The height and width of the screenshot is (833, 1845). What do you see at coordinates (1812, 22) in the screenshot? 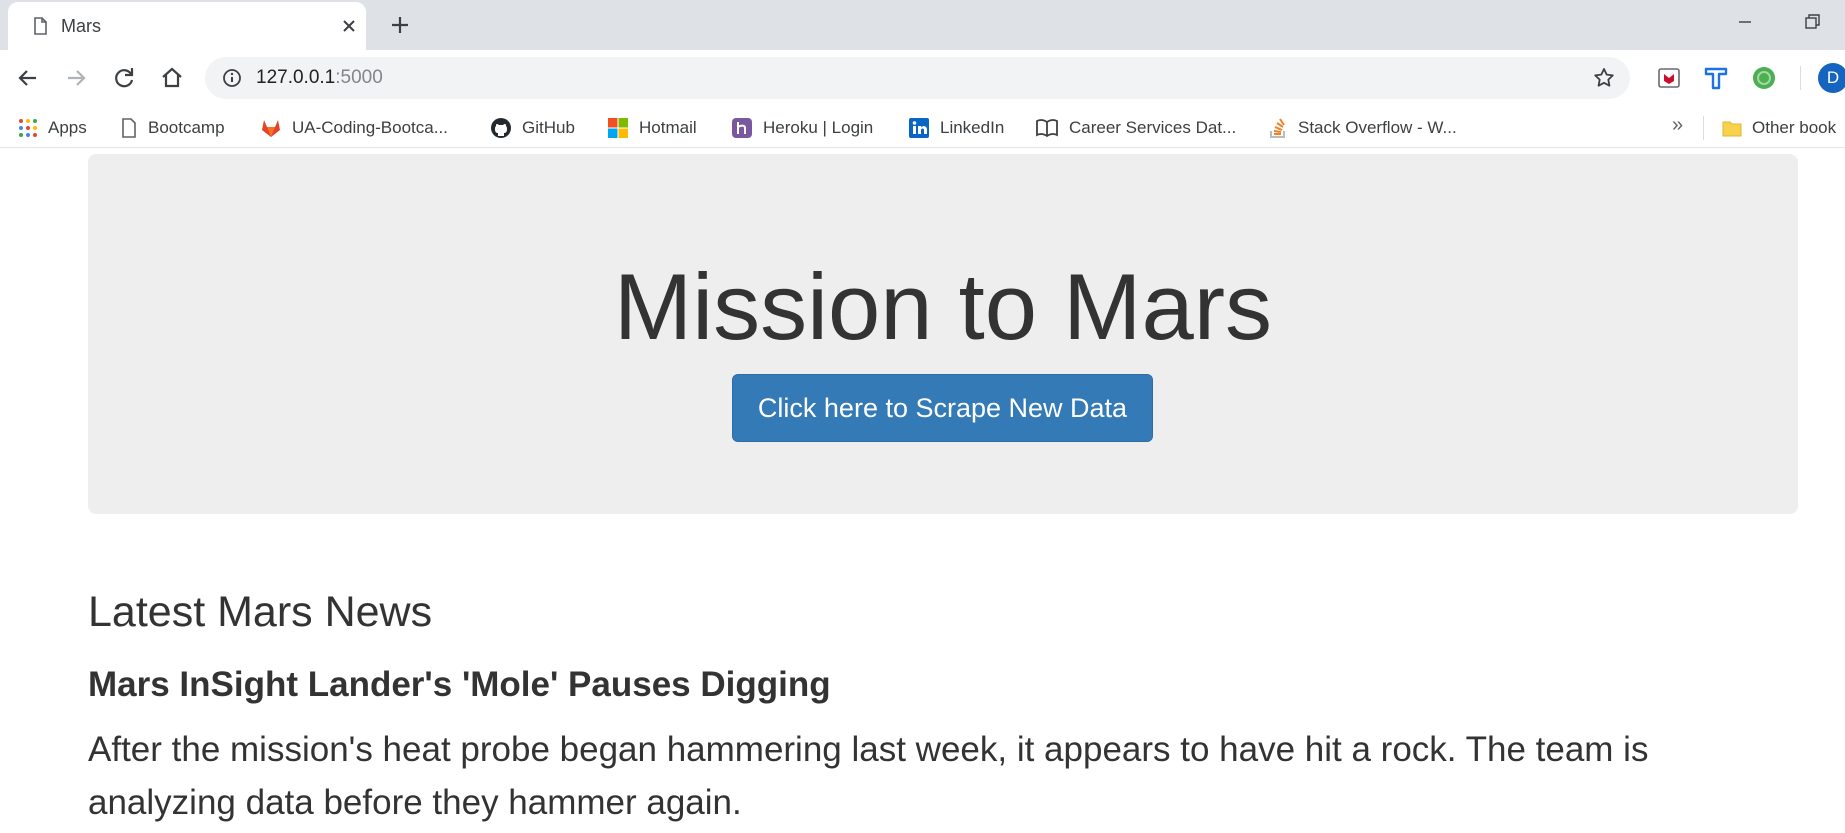
I see `restore-icon` at bounding box center [1812, 22].